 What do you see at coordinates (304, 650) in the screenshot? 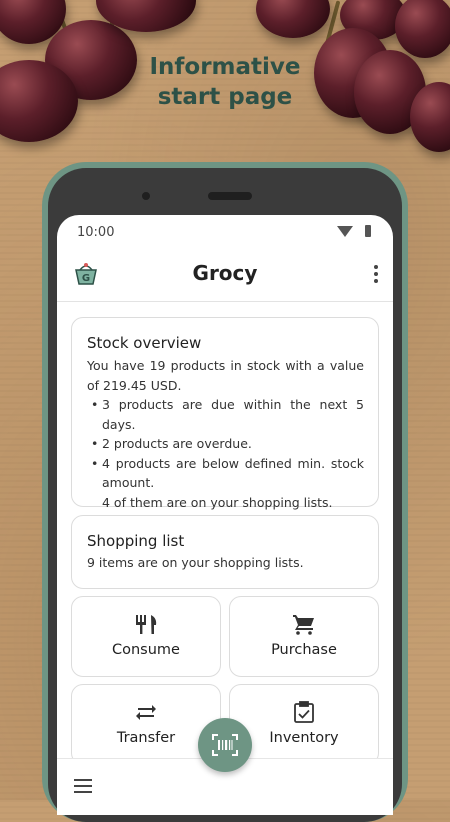
I see `purchase-label: Purchase` at bounding box center [304, 650].